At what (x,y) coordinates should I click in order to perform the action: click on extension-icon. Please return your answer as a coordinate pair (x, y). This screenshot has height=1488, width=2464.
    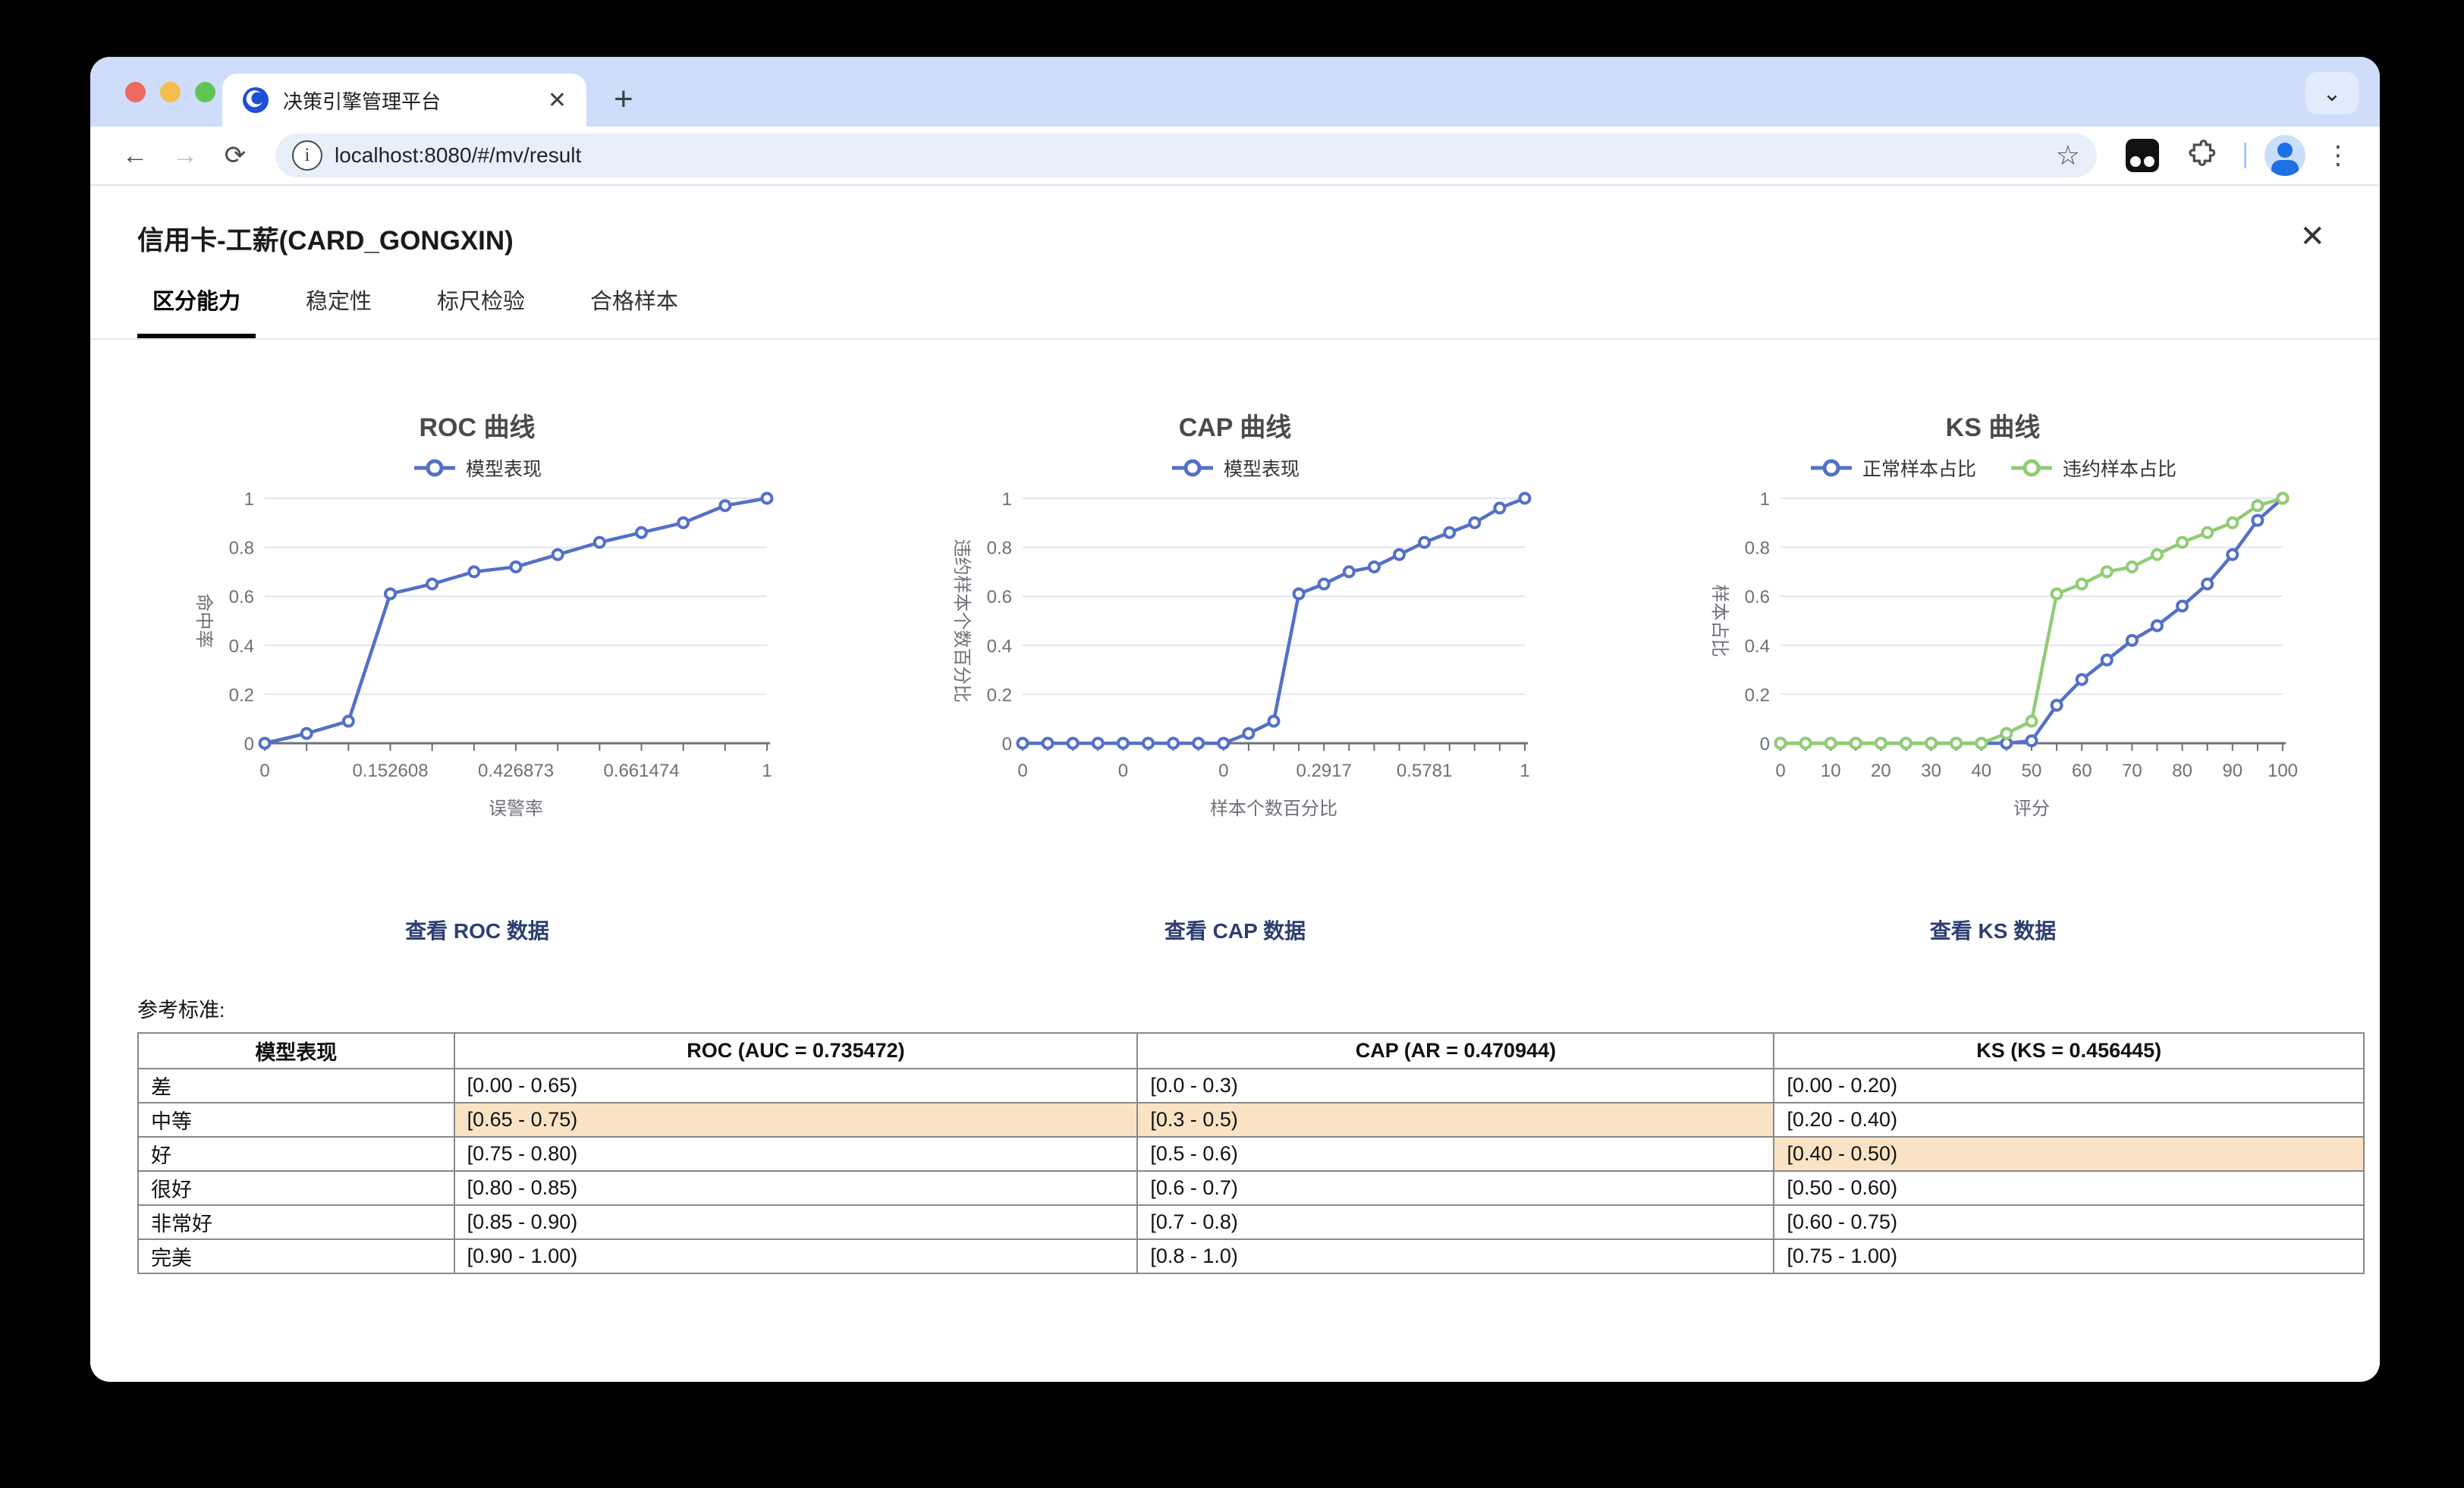
    Looking at the image, I should click on (2142, 155).